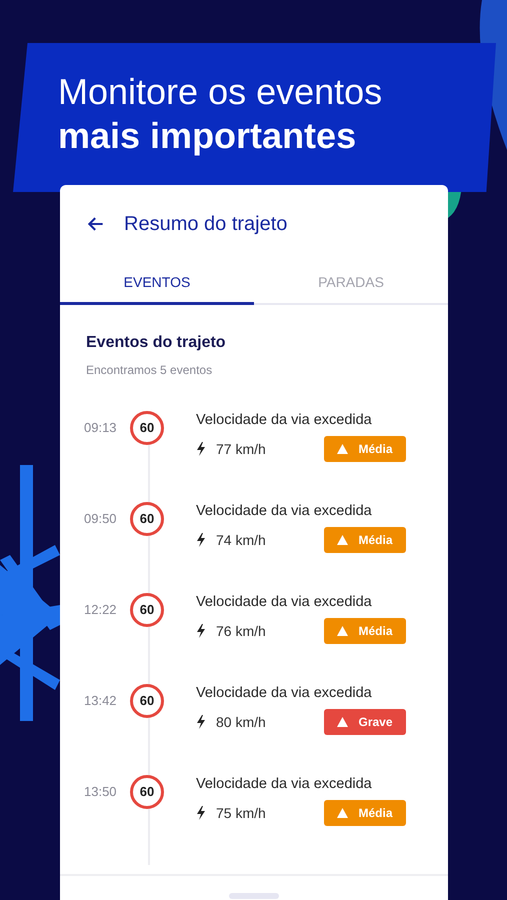 This screenshot has width=507, height=900. What do you see at coordinates (221, 92) in the screenshot?
I see `banner-title: Monitore os eventos` at bounding box center [221, 92].